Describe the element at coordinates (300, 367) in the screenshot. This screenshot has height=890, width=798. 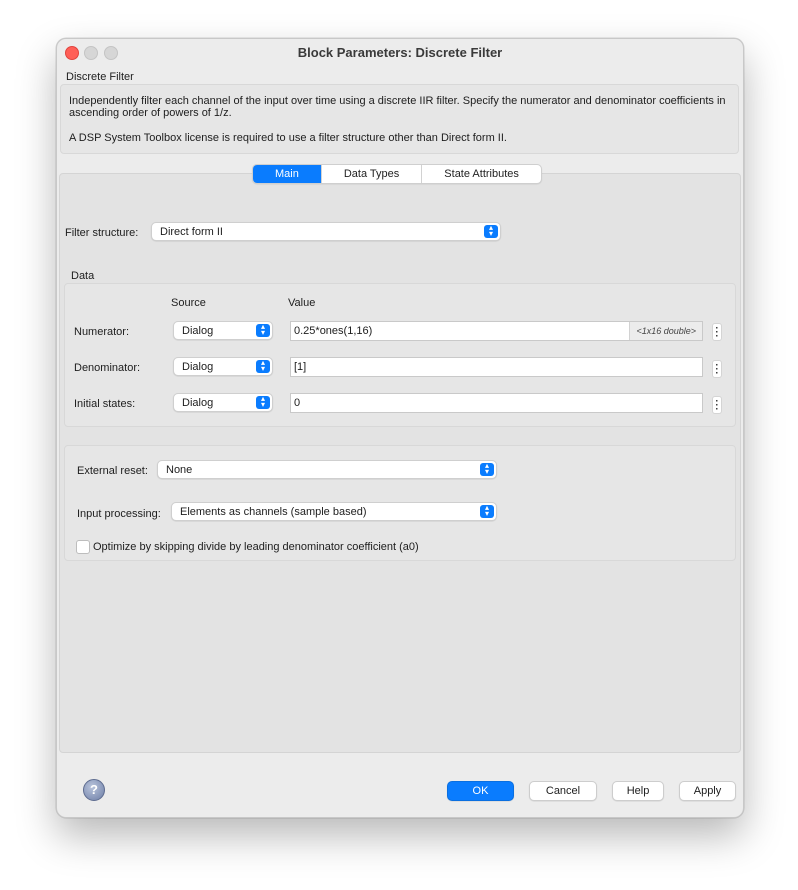
I see `denominator-value: [1]` at that location.